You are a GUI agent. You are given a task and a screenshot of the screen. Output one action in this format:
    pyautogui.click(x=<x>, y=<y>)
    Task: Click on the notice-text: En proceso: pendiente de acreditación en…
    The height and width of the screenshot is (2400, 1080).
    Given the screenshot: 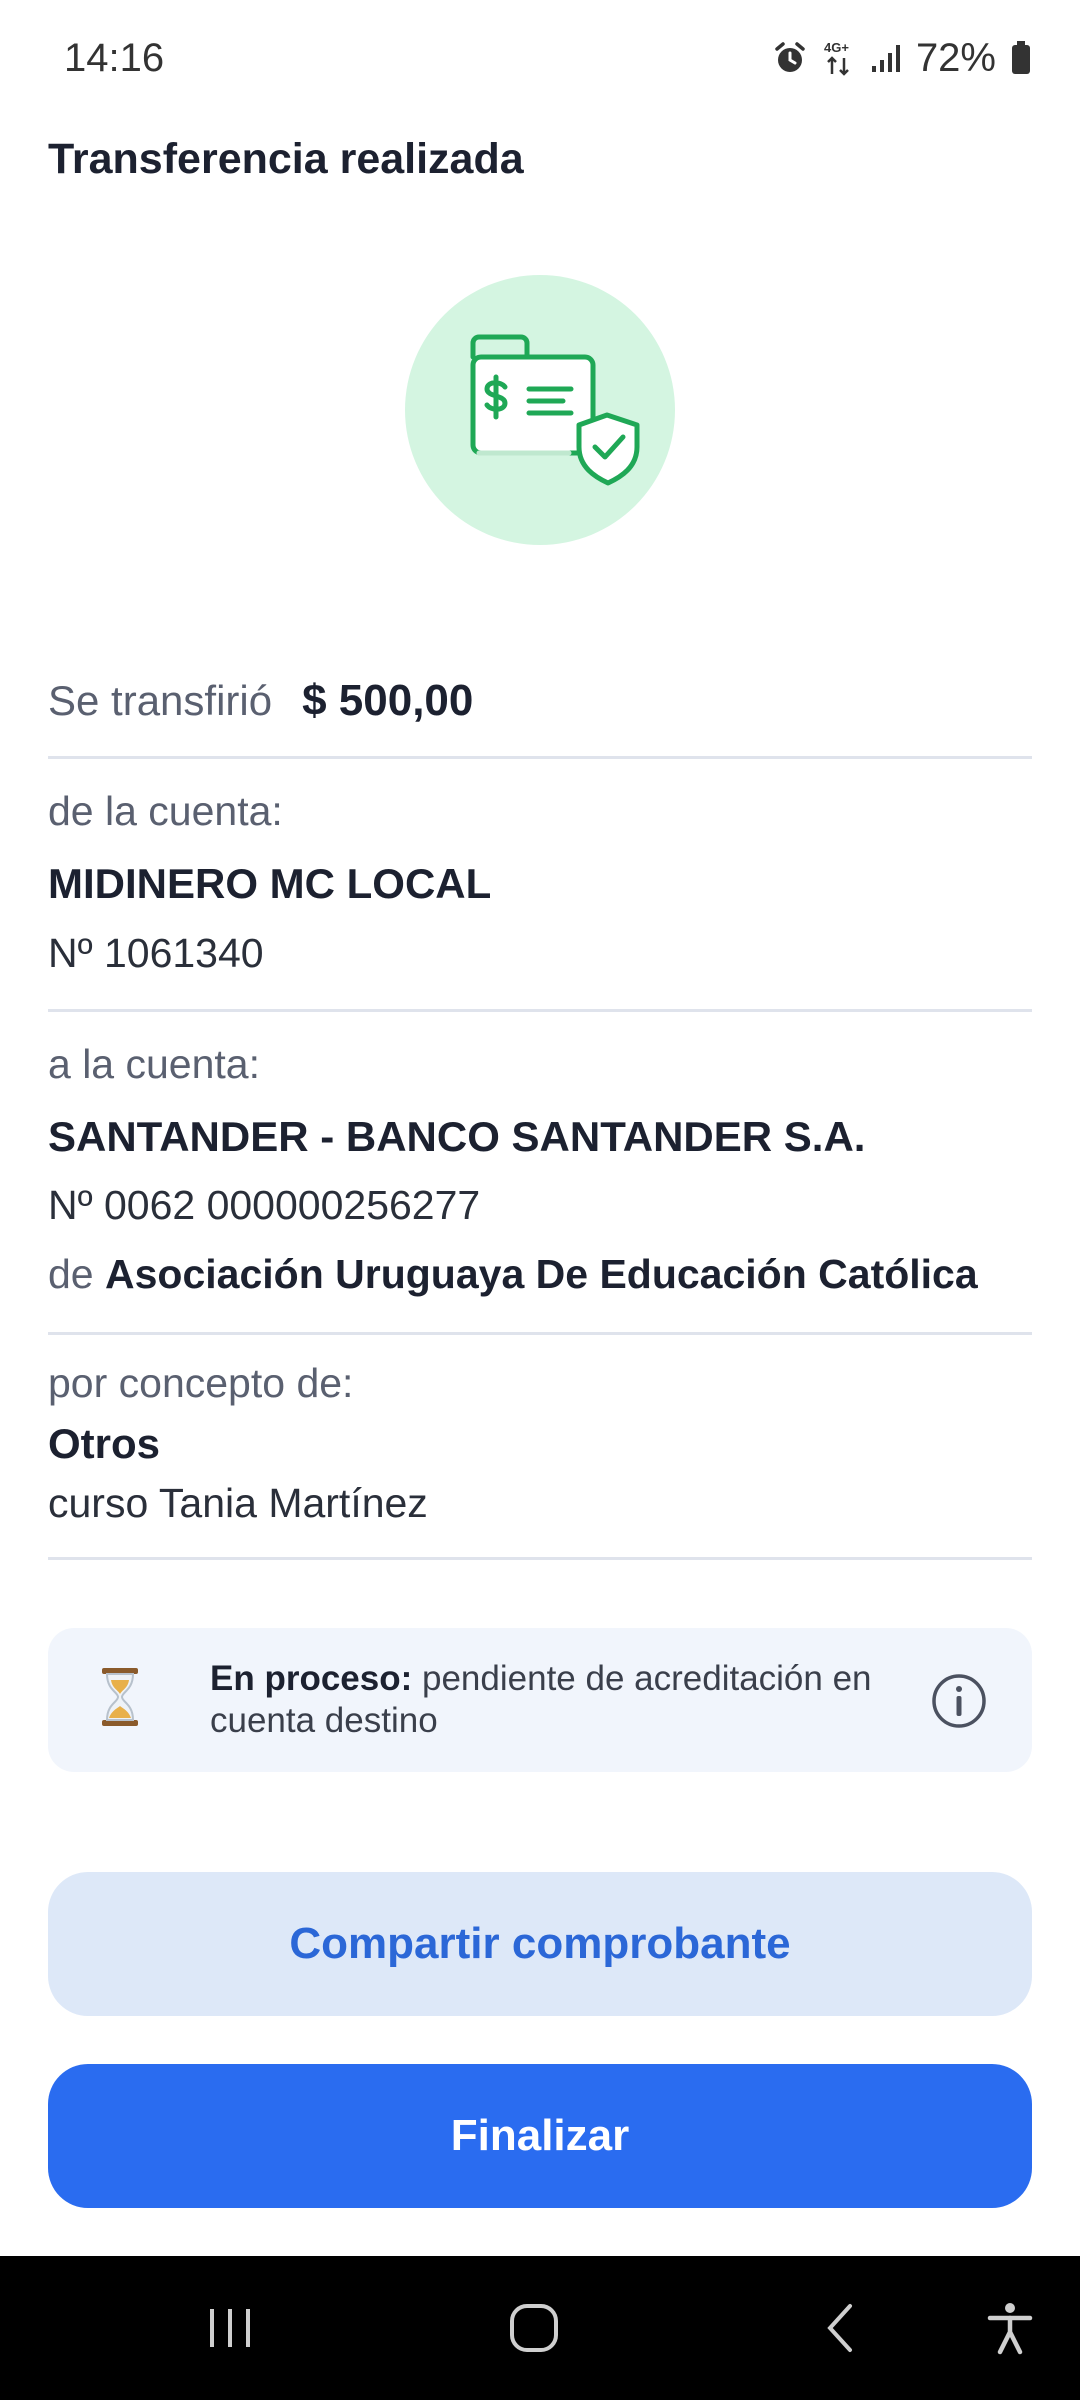 What is the action you would take?
    pyautogui.click(x=560, y=1700)
    